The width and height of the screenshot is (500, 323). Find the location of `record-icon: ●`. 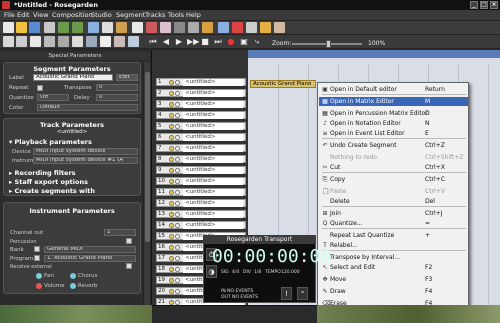

record-icon: ● is located at coordinates (231, 42).